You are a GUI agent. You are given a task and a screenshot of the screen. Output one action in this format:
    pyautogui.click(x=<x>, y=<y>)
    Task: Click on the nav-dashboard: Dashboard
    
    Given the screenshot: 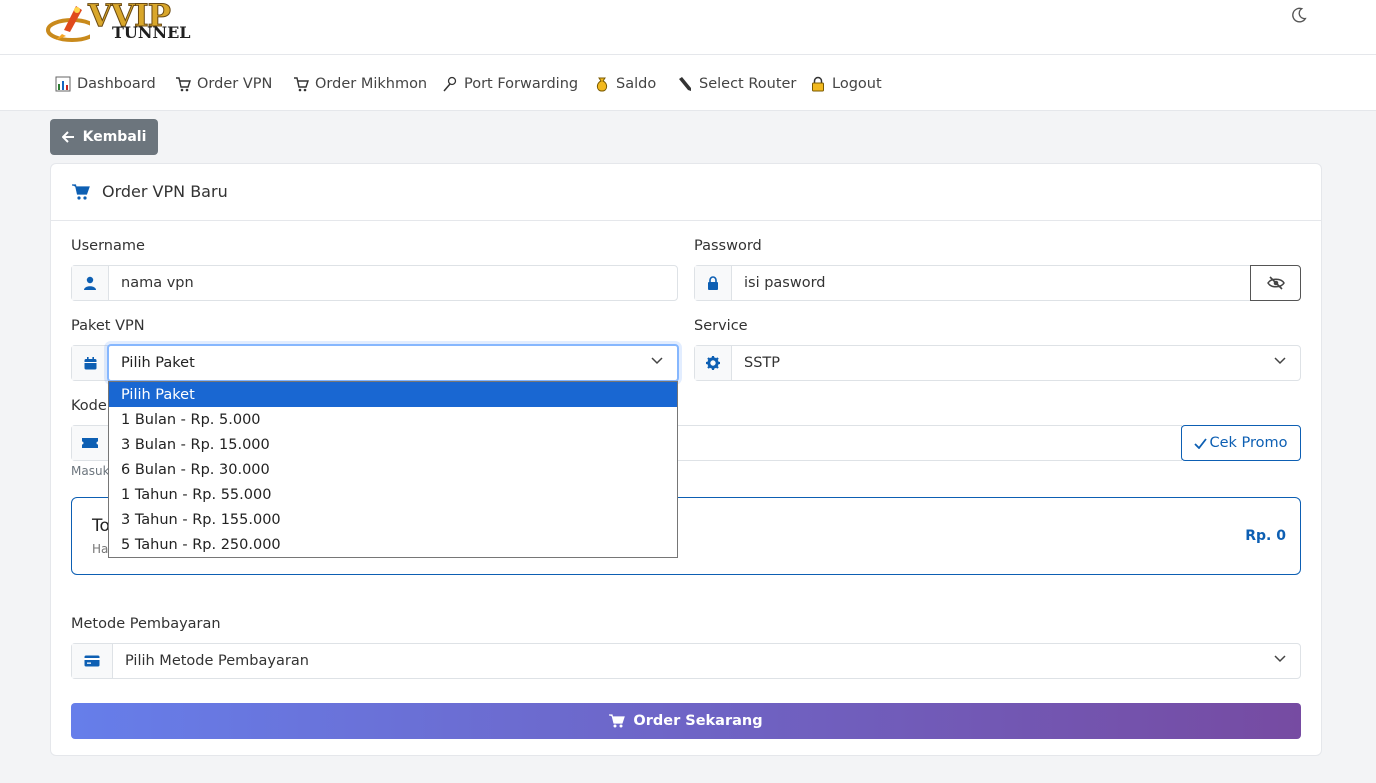 What is the action you would take?
    pyautogui.click(x=105, y=84)
    